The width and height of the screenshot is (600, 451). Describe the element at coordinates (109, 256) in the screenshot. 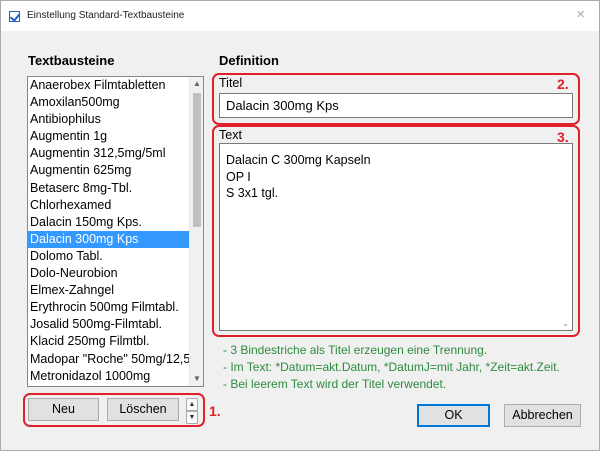

I see `list-item: Dolomo Tabl.` at that location.